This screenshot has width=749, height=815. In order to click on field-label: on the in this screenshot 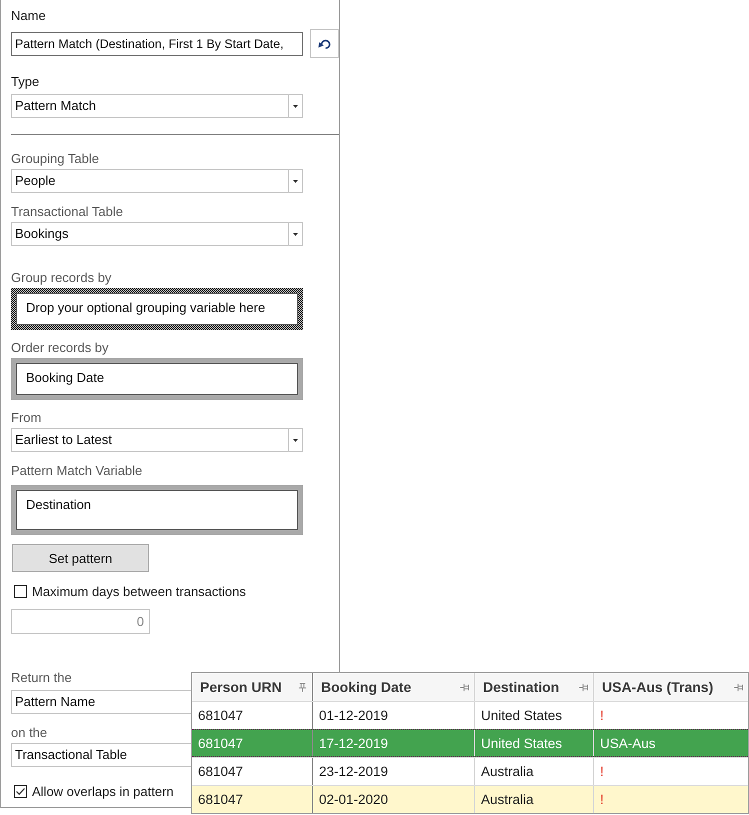, I will do `click(29, 732)`.